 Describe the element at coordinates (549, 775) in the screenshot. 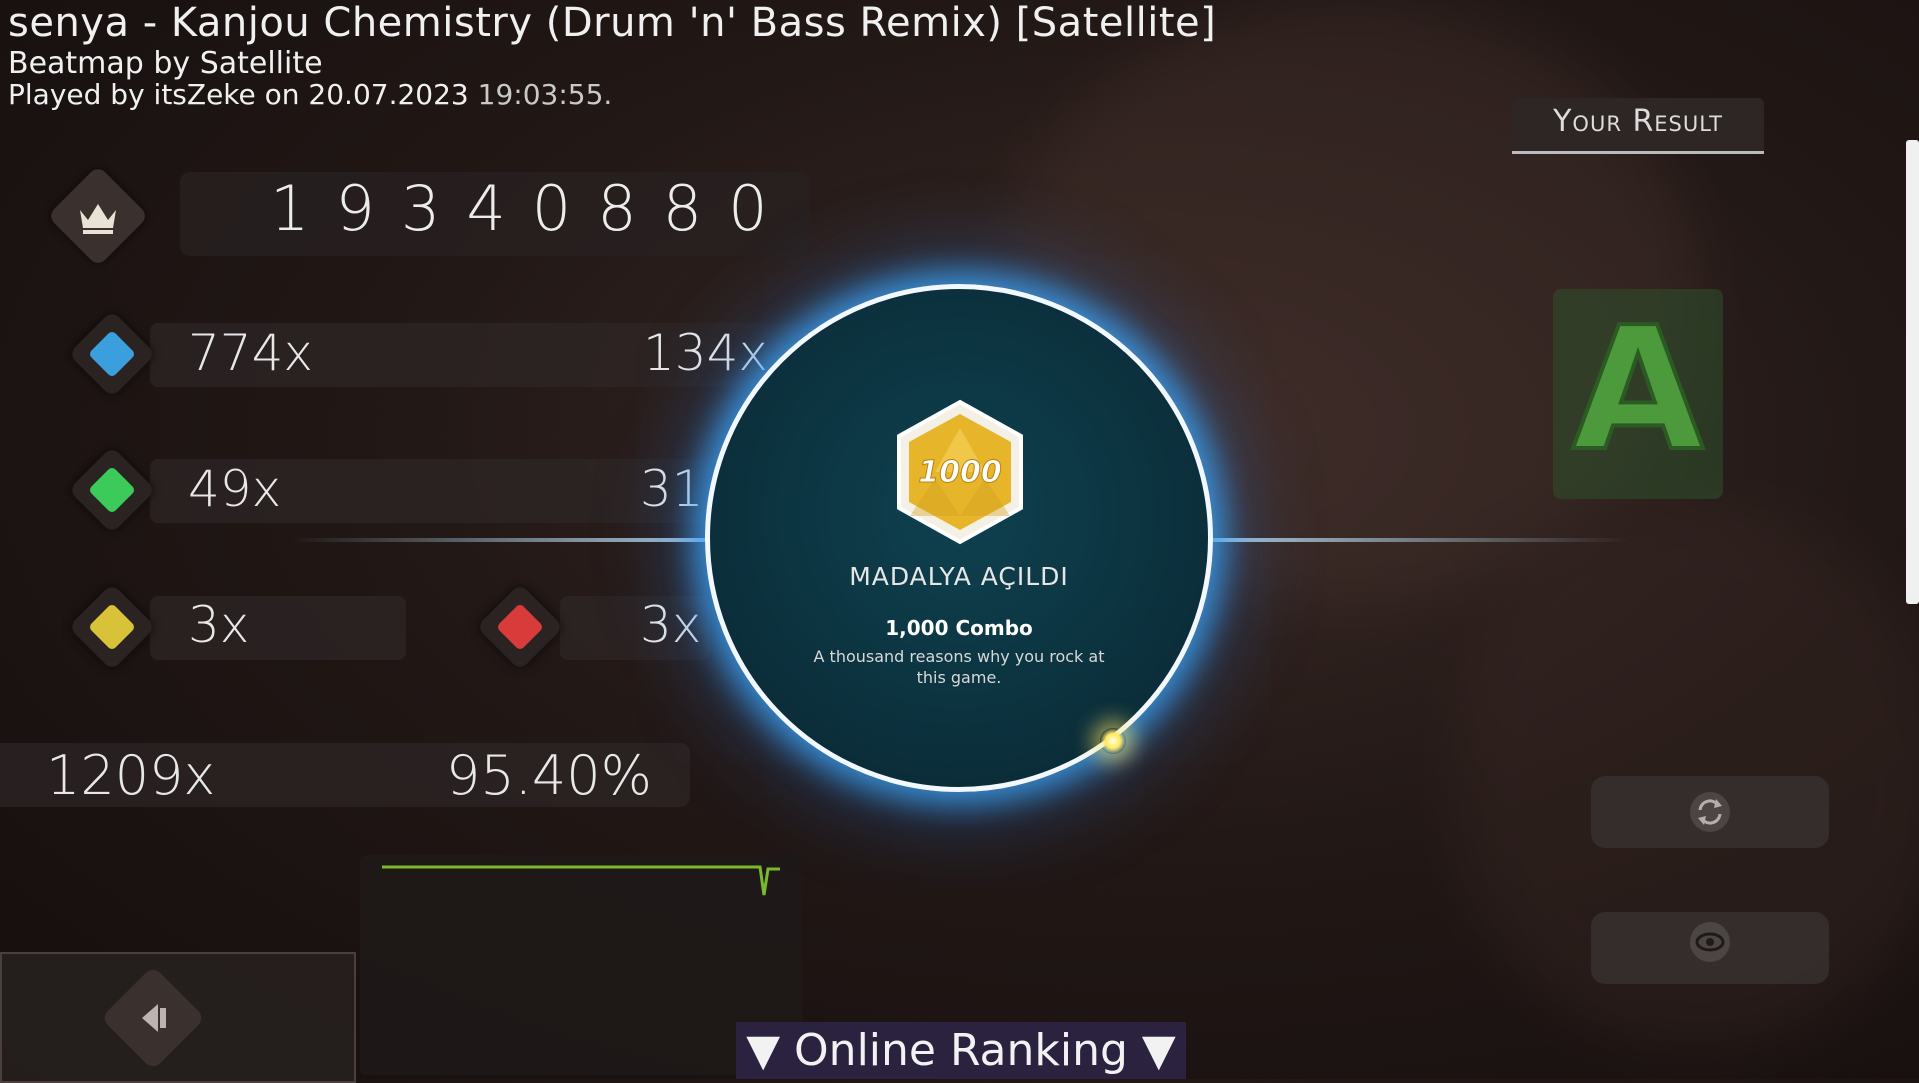

I see `accuracy: 95.40%` at that location.